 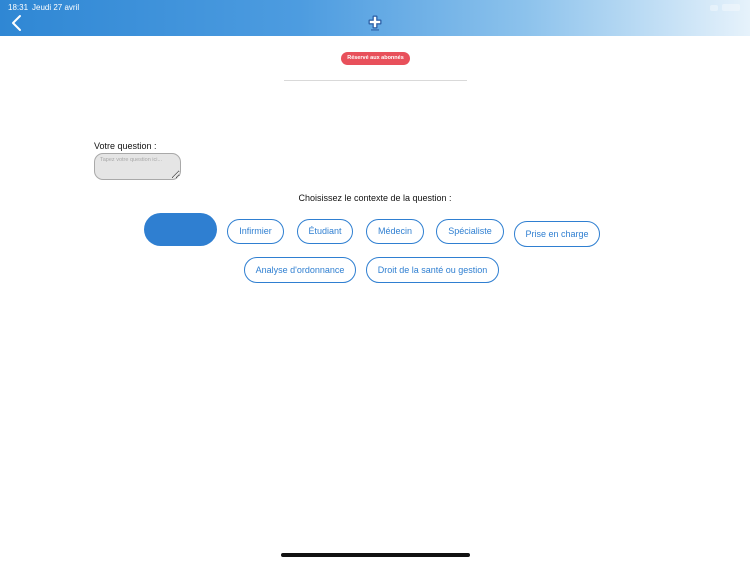 I want to click on context-option-specialiste: Spécialiste, so click(x=470, y=231).